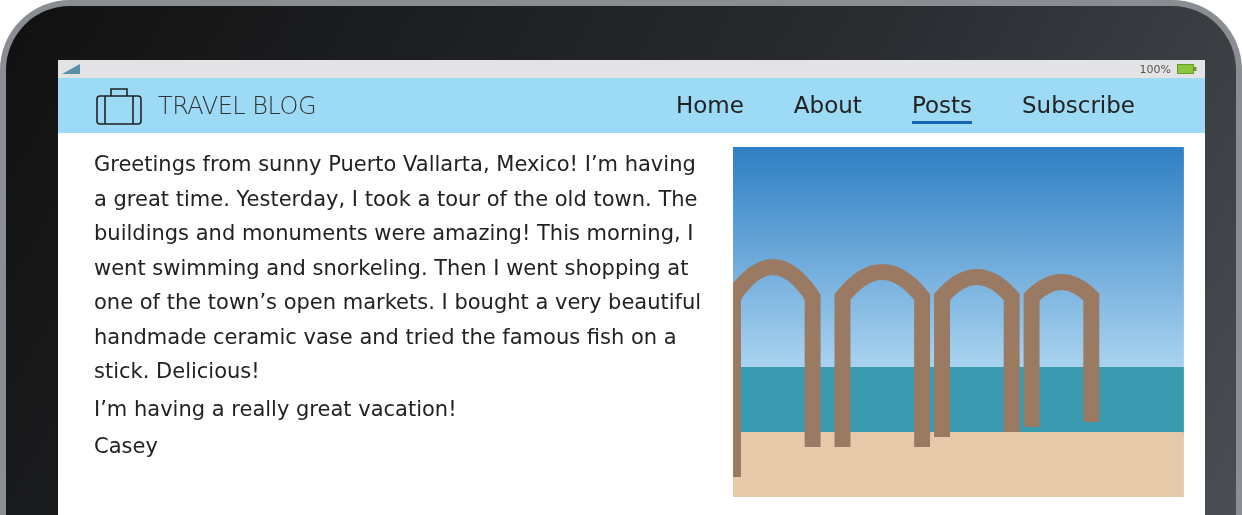  What do you see at coordinates (126, 446) in the screenshot?
I see `post-paragraph: Casey` at bounding box center [126, 446].